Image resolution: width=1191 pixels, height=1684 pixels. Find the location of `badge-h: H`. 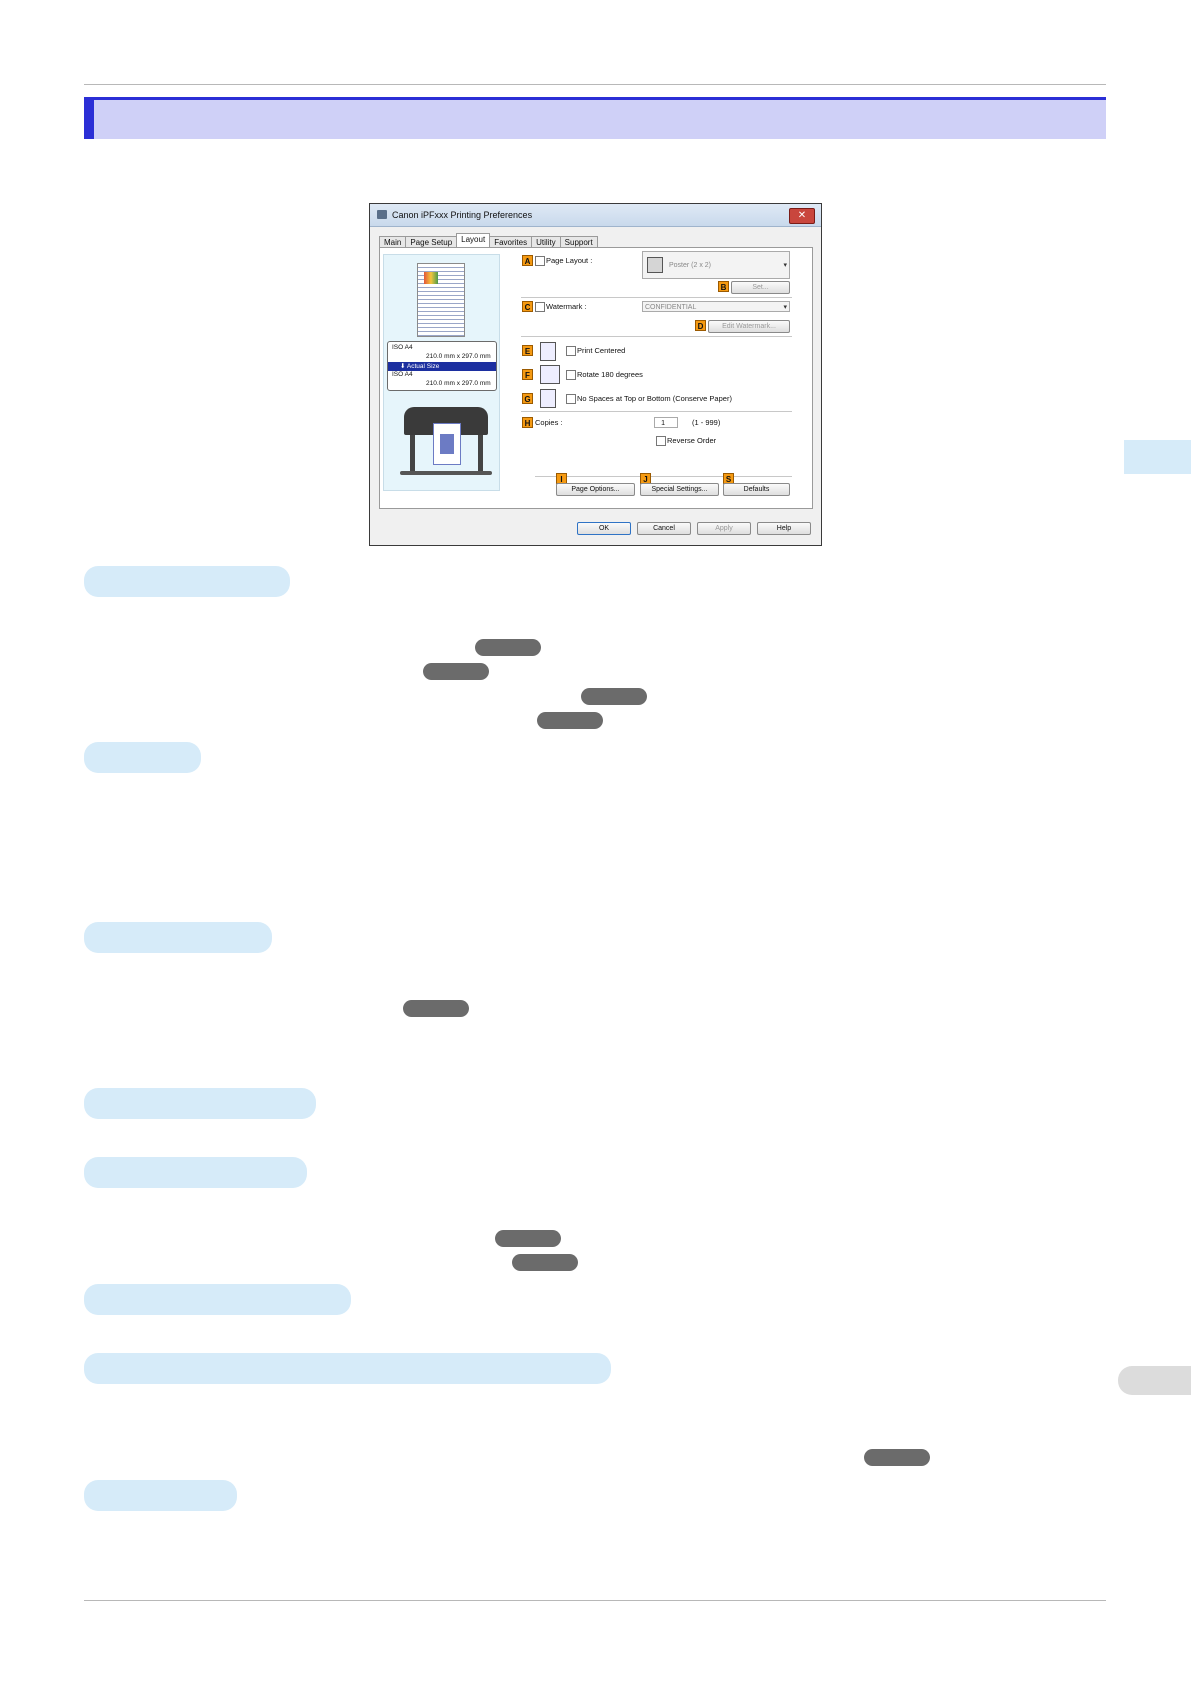

badge-h: H is located at coordinates (527, 422).